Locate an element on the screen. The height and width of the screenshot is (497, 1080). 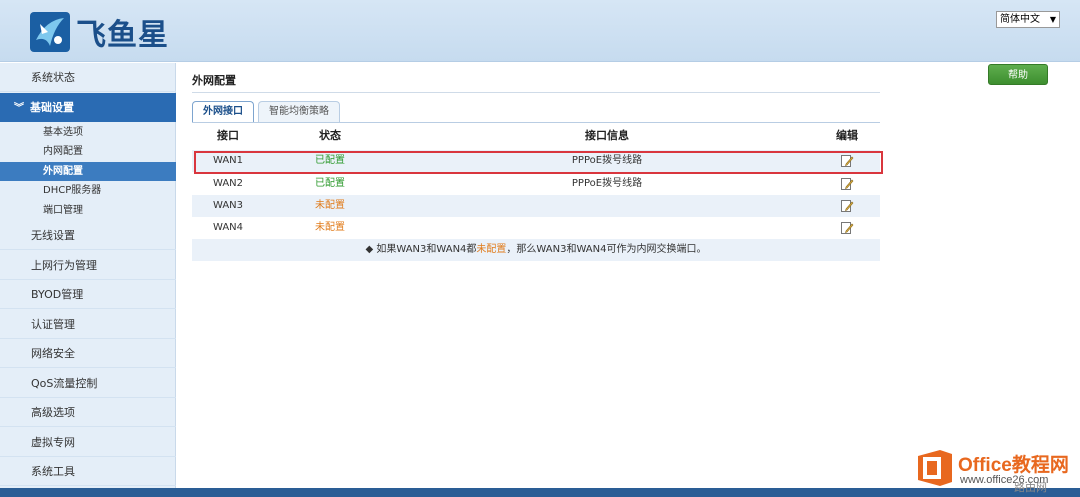
sidebar-item-byod: BYOD管理 is located at coordinates (88, 294).